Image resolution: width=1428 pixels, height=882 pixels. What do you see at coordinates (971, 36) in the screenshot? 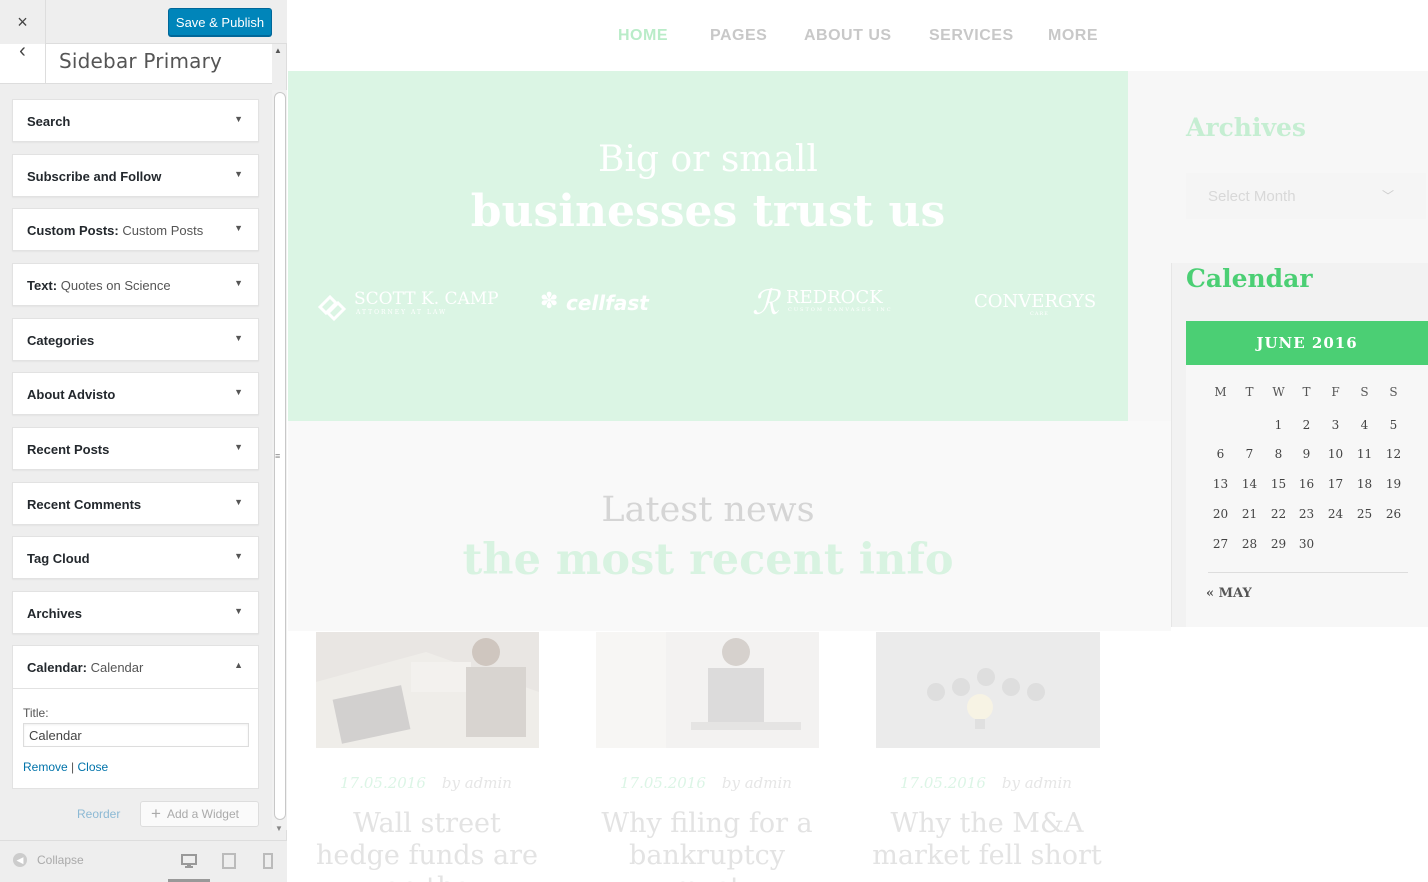
I see `nav-services: SERVICES` at bounding box center [971, 36].